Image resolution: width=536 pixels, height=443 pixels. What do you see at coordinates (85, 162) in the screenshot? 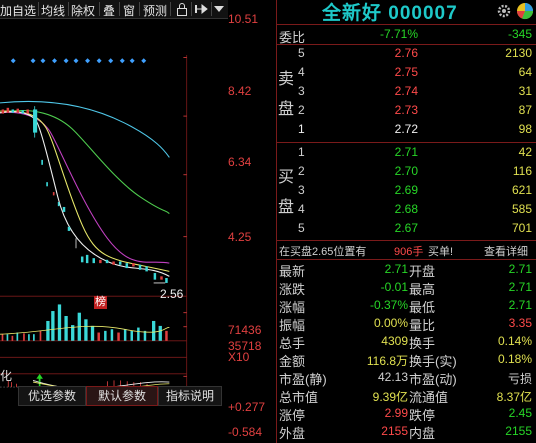
I see `ma-line-mid` at bounding box center [85, 162].